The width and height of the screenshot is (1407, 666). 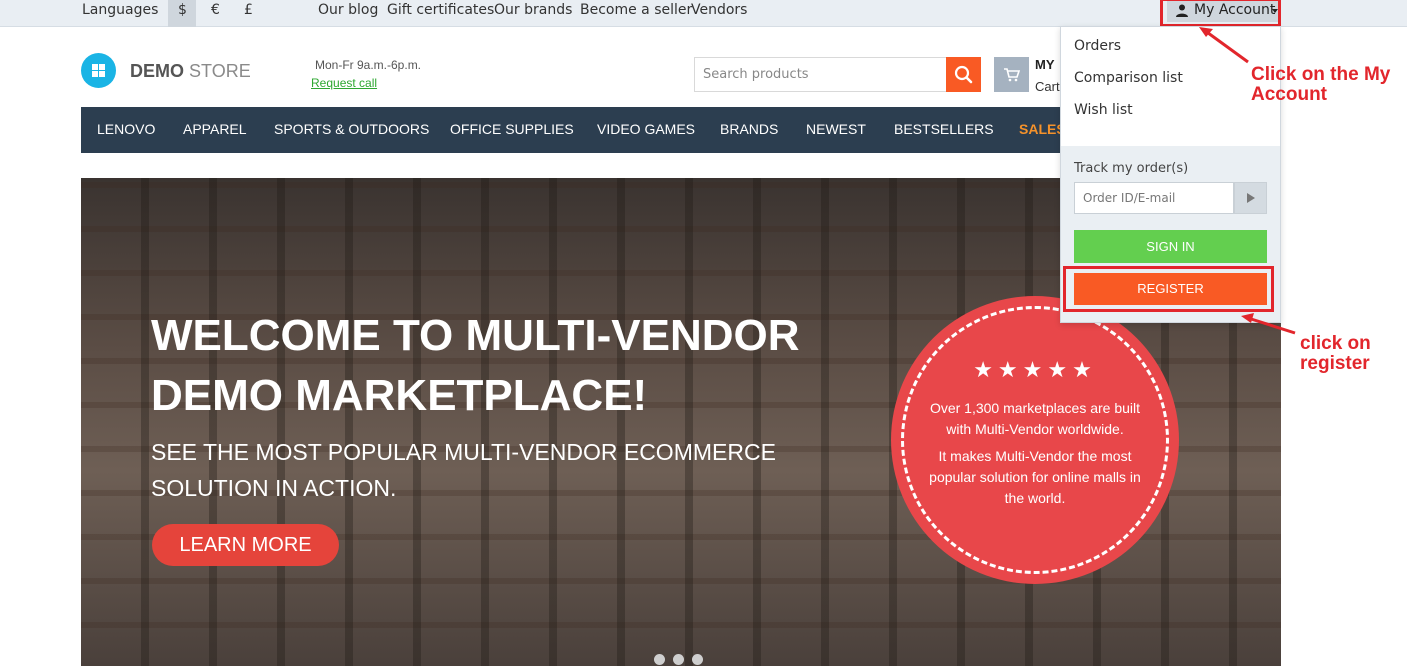 I want to click on order-id-input: Order ID/E-mail, so click(x=1154, y=198).